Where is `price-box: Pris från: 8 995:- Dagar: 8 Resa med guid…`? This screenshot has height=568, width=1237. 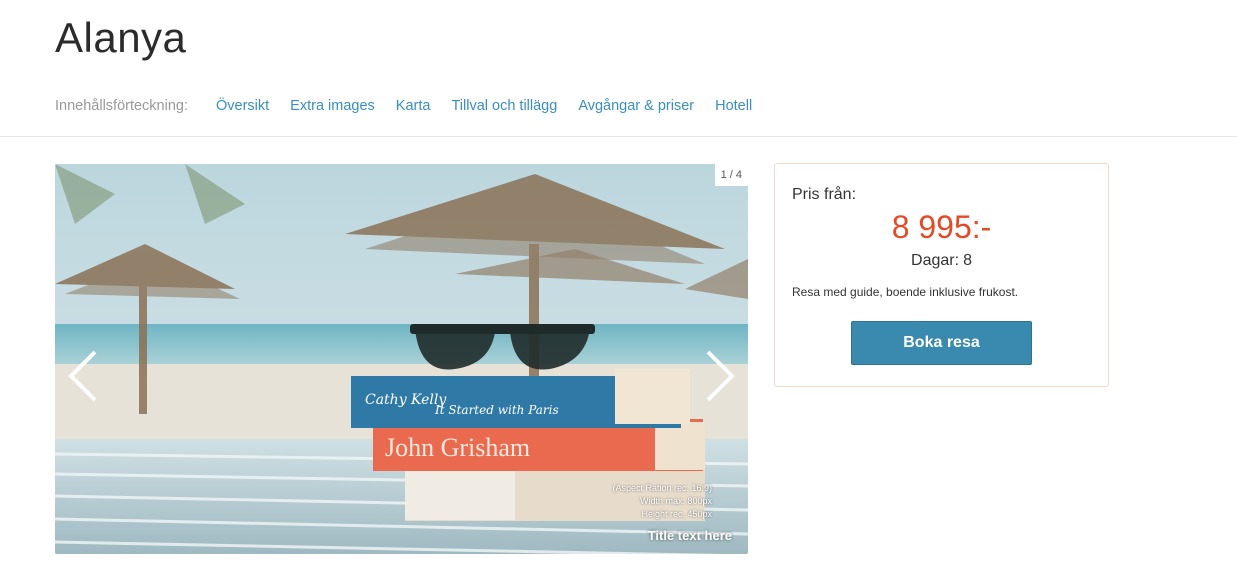
price-box: Pris från: 8 995:- Dagar: 8 Resa med guid… is located at coordinates (941, 275).